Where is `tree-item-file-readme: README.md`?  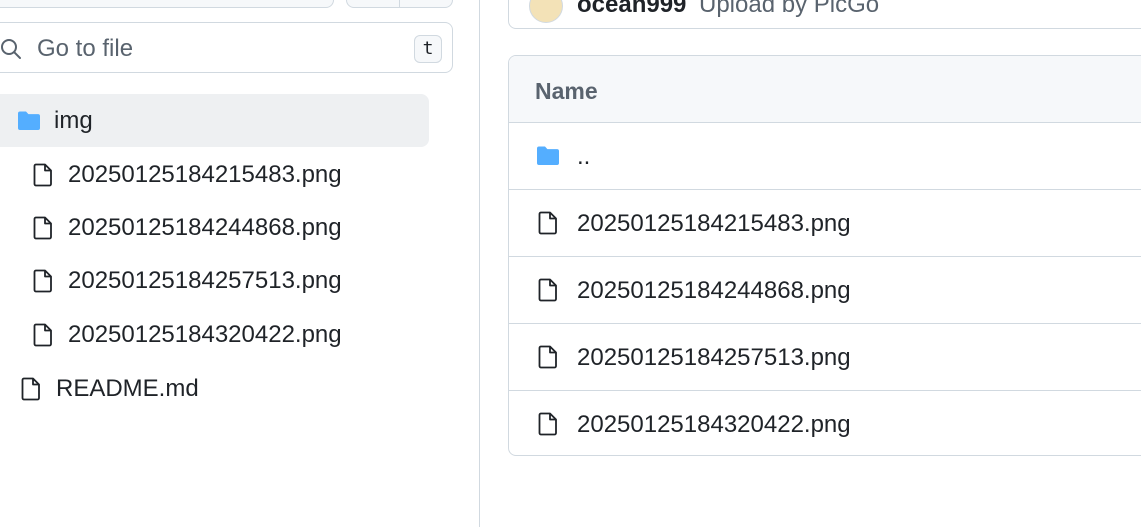
tree-item-file-readme: README.md is located at coordinates (108, 388).